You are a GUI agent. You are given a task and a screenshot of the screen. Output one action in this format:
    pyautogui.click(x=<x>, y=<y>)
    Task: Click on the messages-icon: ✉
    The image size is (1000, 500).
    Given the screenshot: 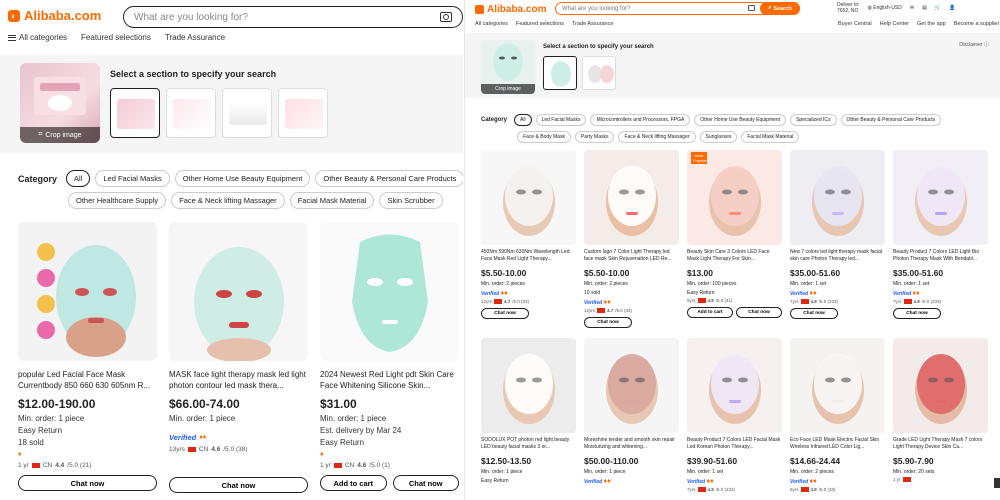 What is the action you would take?
    pyautogui.click(x=912, y=8)
    